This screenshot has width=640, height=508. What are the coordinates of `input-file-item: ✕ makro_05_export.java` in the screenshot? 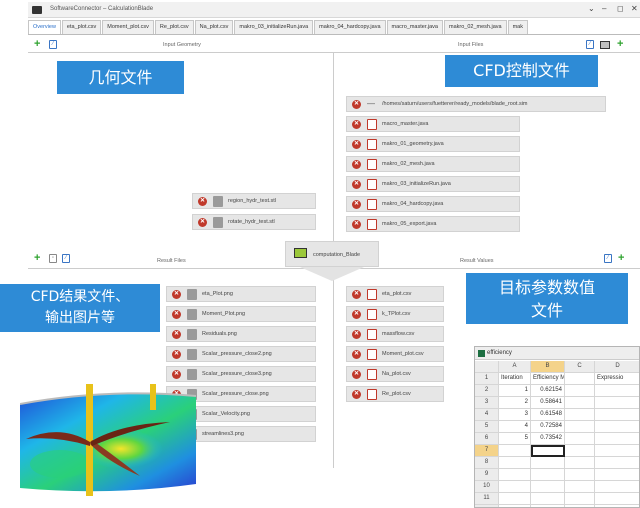 It's located at (433, 224).